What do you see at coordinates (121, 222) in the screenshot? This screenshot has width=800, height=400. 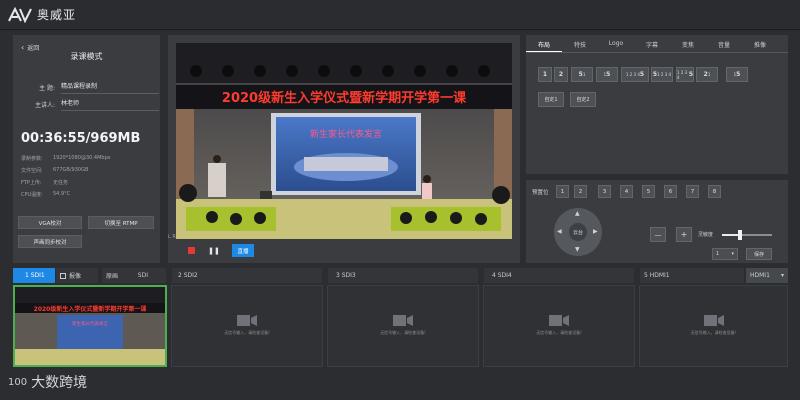 I see `switch-rtmp-button: 切换至 RTMP` at bounding box center [121, 222].